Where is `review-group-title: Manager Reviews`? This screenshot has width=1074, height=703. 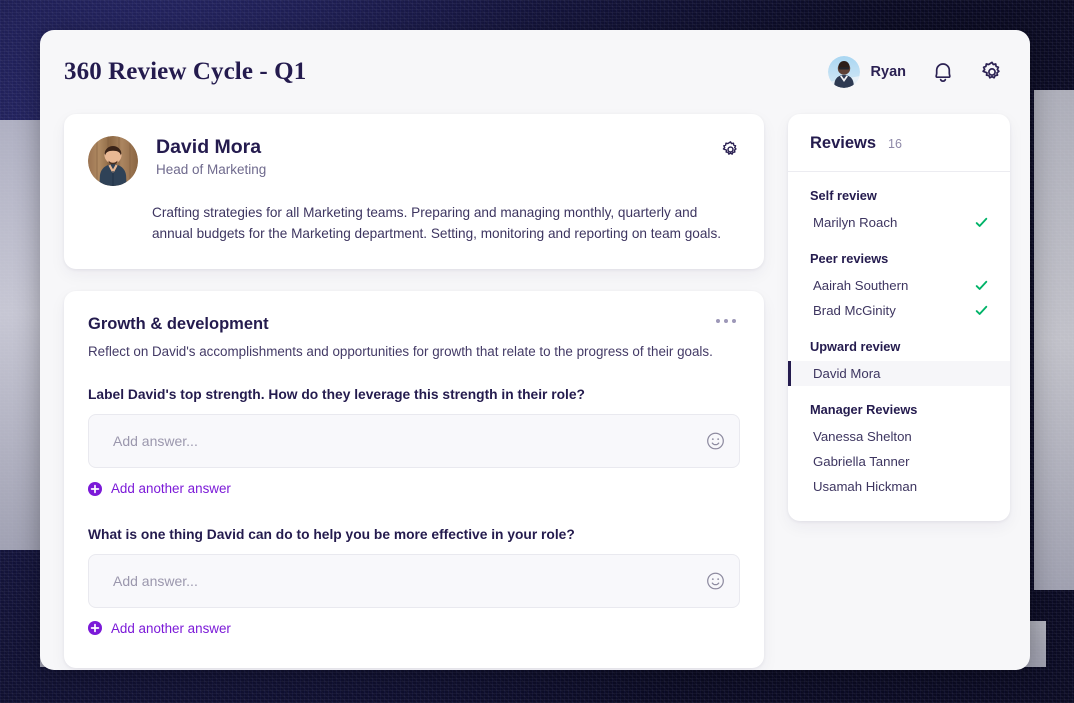
review-group-title: Manager Reviews is located at coordinates (864, 409).